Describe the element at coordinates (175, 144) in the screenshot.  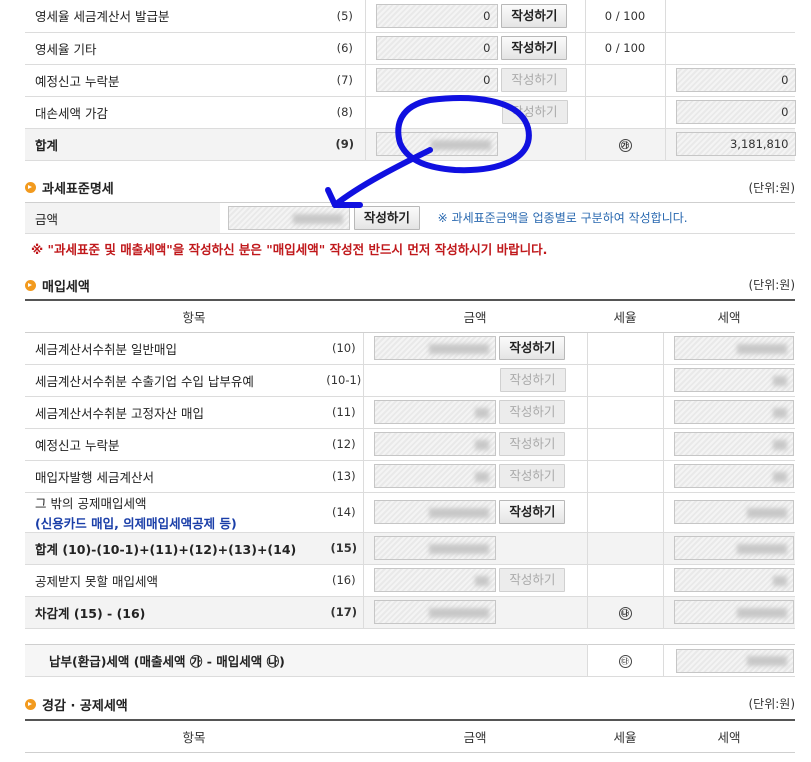
I see `row-label: 합계` at that location.